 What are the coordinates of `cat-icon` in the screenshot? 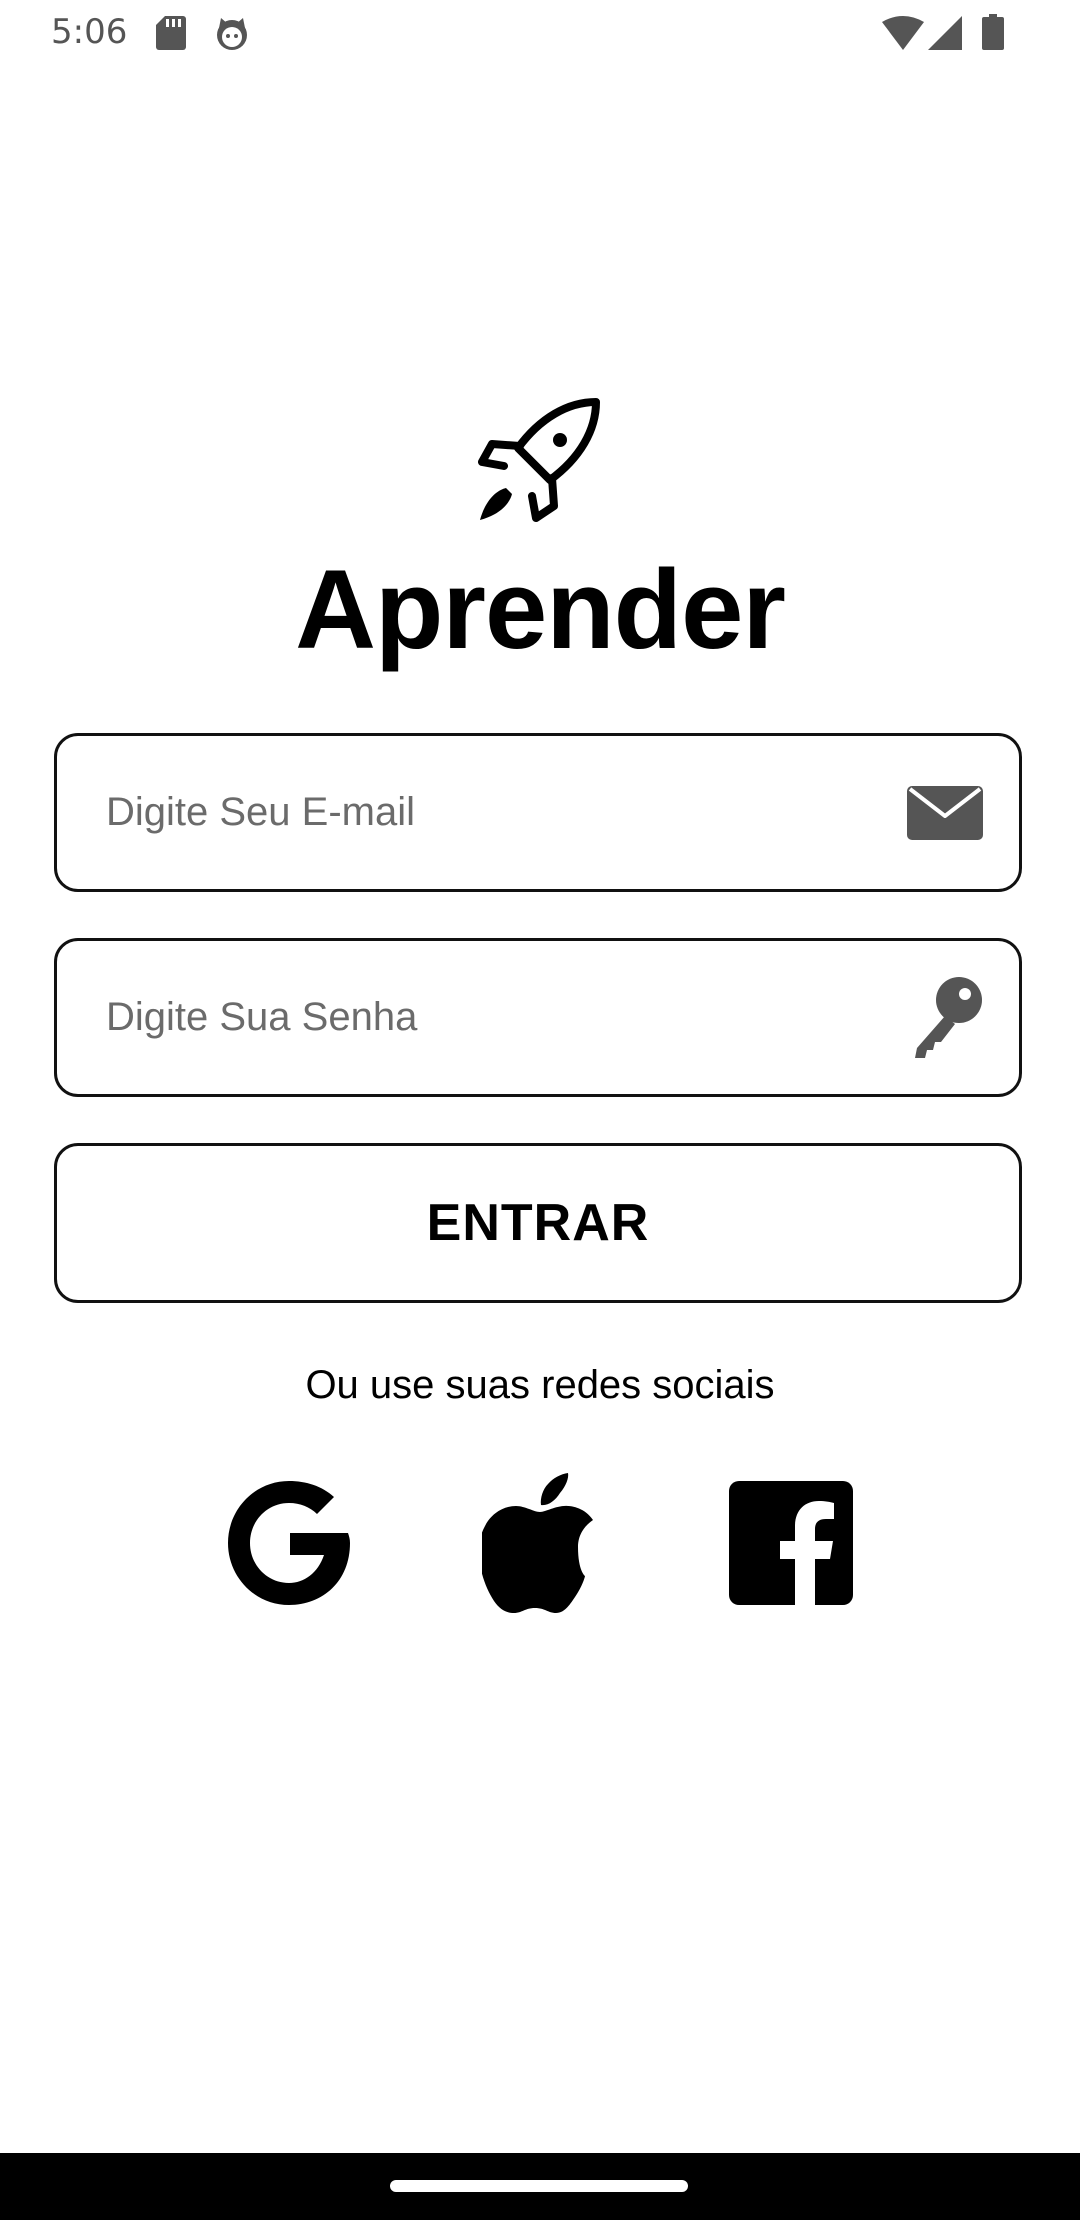 It's located at (232, 34).